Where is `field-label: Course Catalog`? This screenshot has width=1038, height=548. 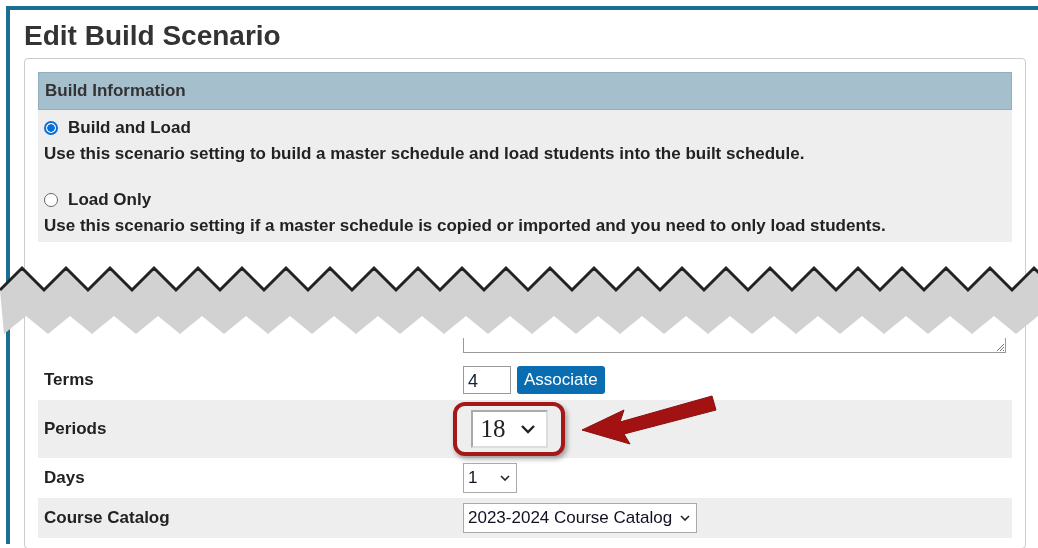 field-label: Course Catalog is located at coordinates (107, 518).